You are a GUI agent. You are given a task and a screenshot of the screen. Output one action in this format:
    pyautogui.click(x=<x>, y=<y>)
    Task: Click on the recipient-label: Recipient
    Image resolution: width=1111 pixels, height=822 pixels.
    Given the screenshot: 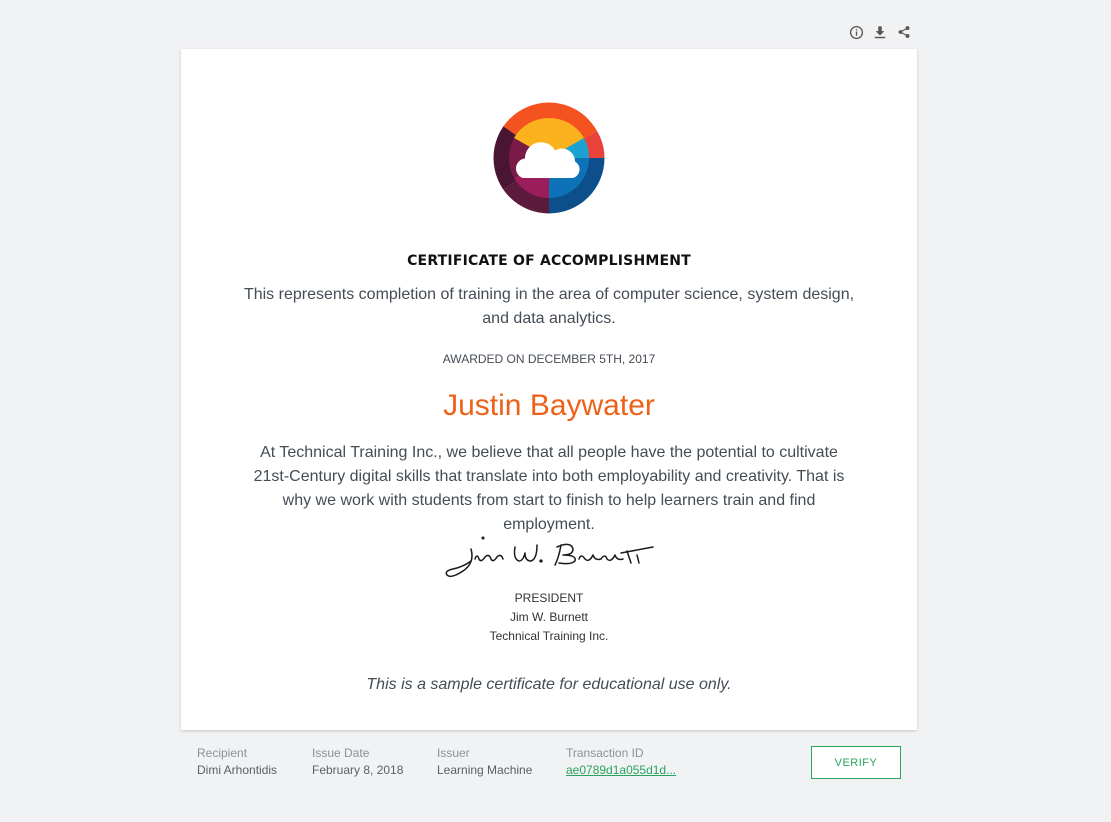 What is the action you would take?
    pyautogui.click(x=222, y=753)
    